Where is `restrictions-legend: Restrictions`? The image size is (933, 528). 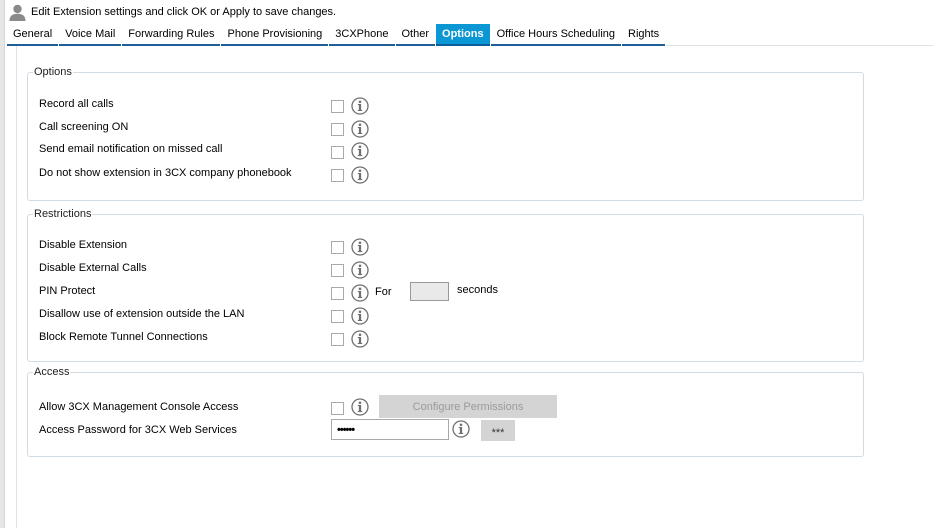 restrictions-legend: Restrictions is located at coordinates (63, 214).